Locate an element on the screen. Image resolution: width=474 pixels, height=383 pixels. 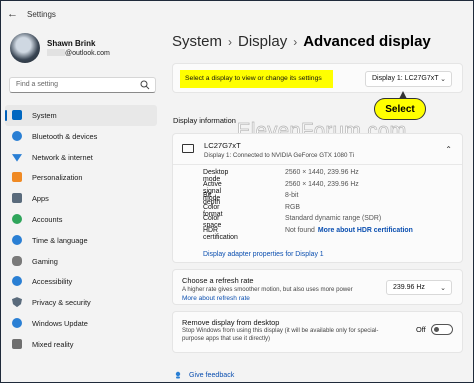
system-icon is located at coordinates (17, 115).